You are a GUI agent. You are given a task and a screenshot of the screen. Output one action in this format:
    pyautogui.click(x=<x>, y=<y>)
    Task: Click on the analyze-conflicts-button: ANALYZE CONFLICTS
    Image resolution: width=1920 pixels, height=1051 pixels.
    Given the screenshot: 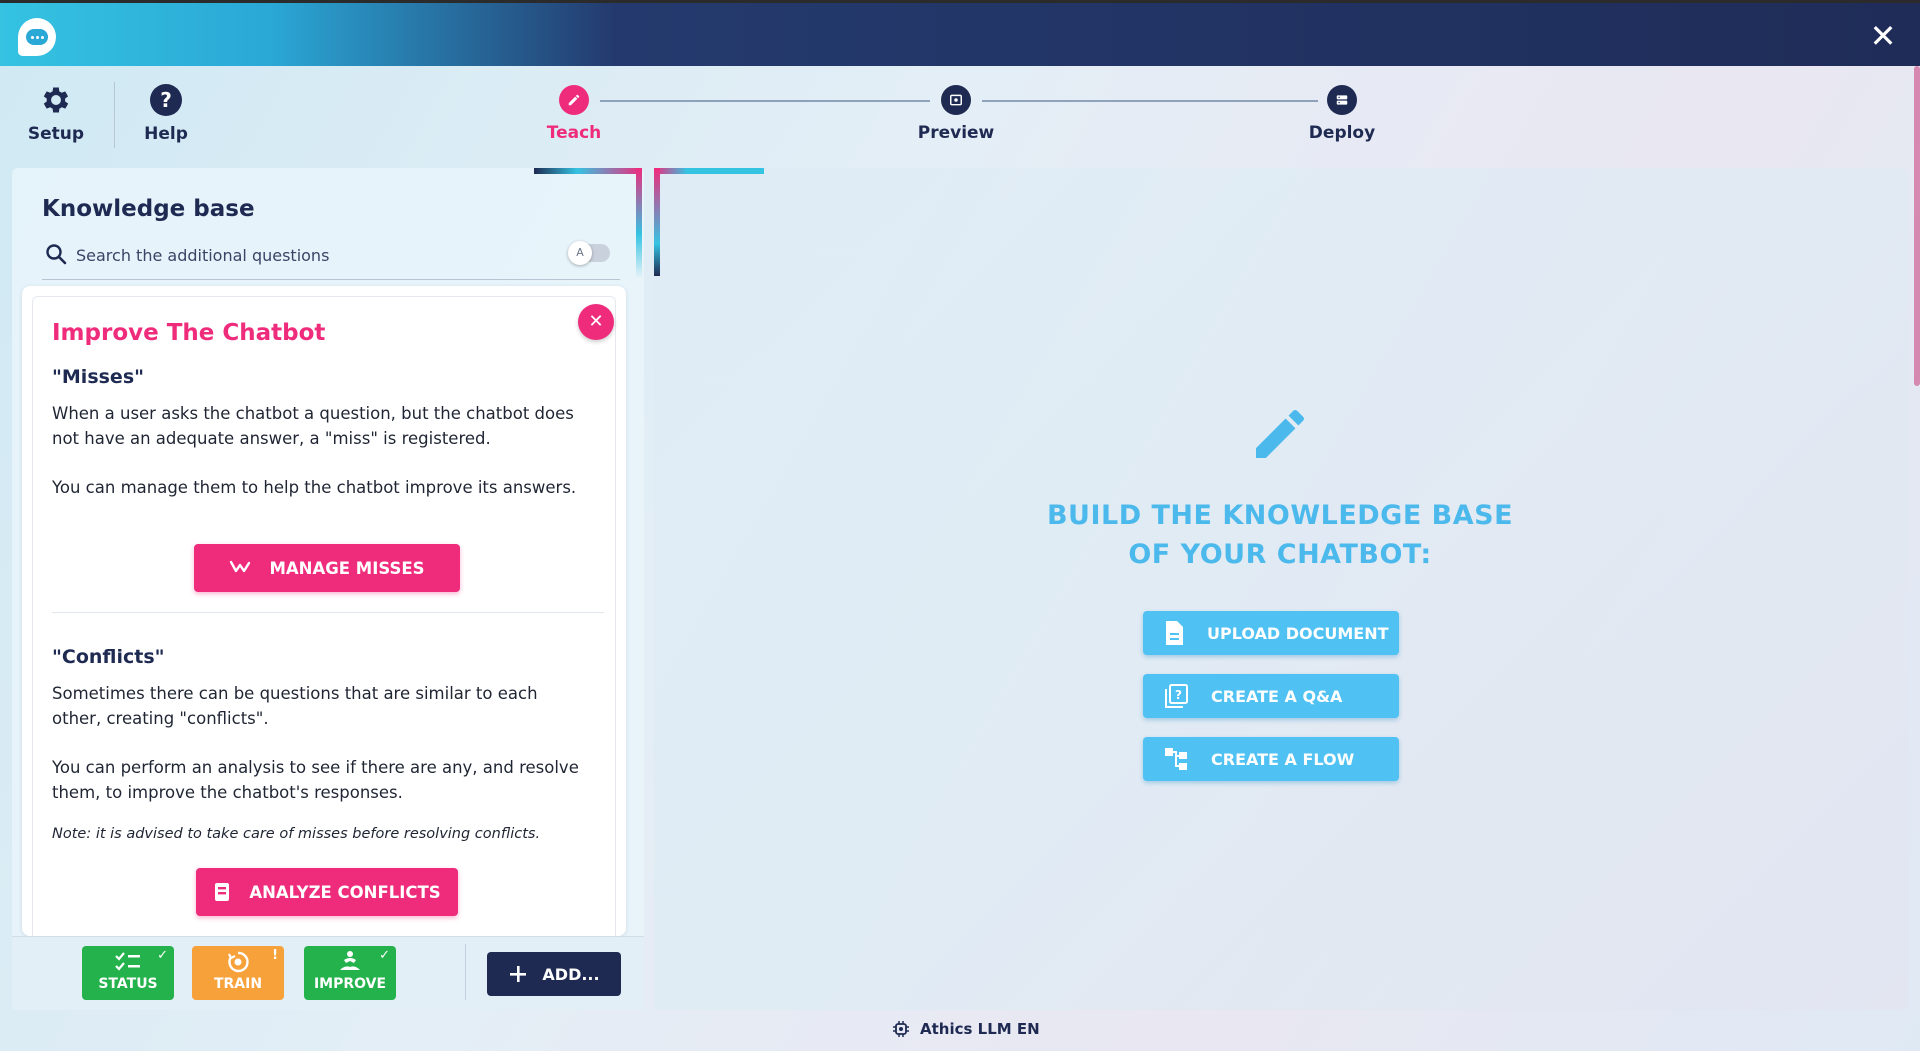 What is the action you would take?
    pyautogui.click(x=327, y=892)
    